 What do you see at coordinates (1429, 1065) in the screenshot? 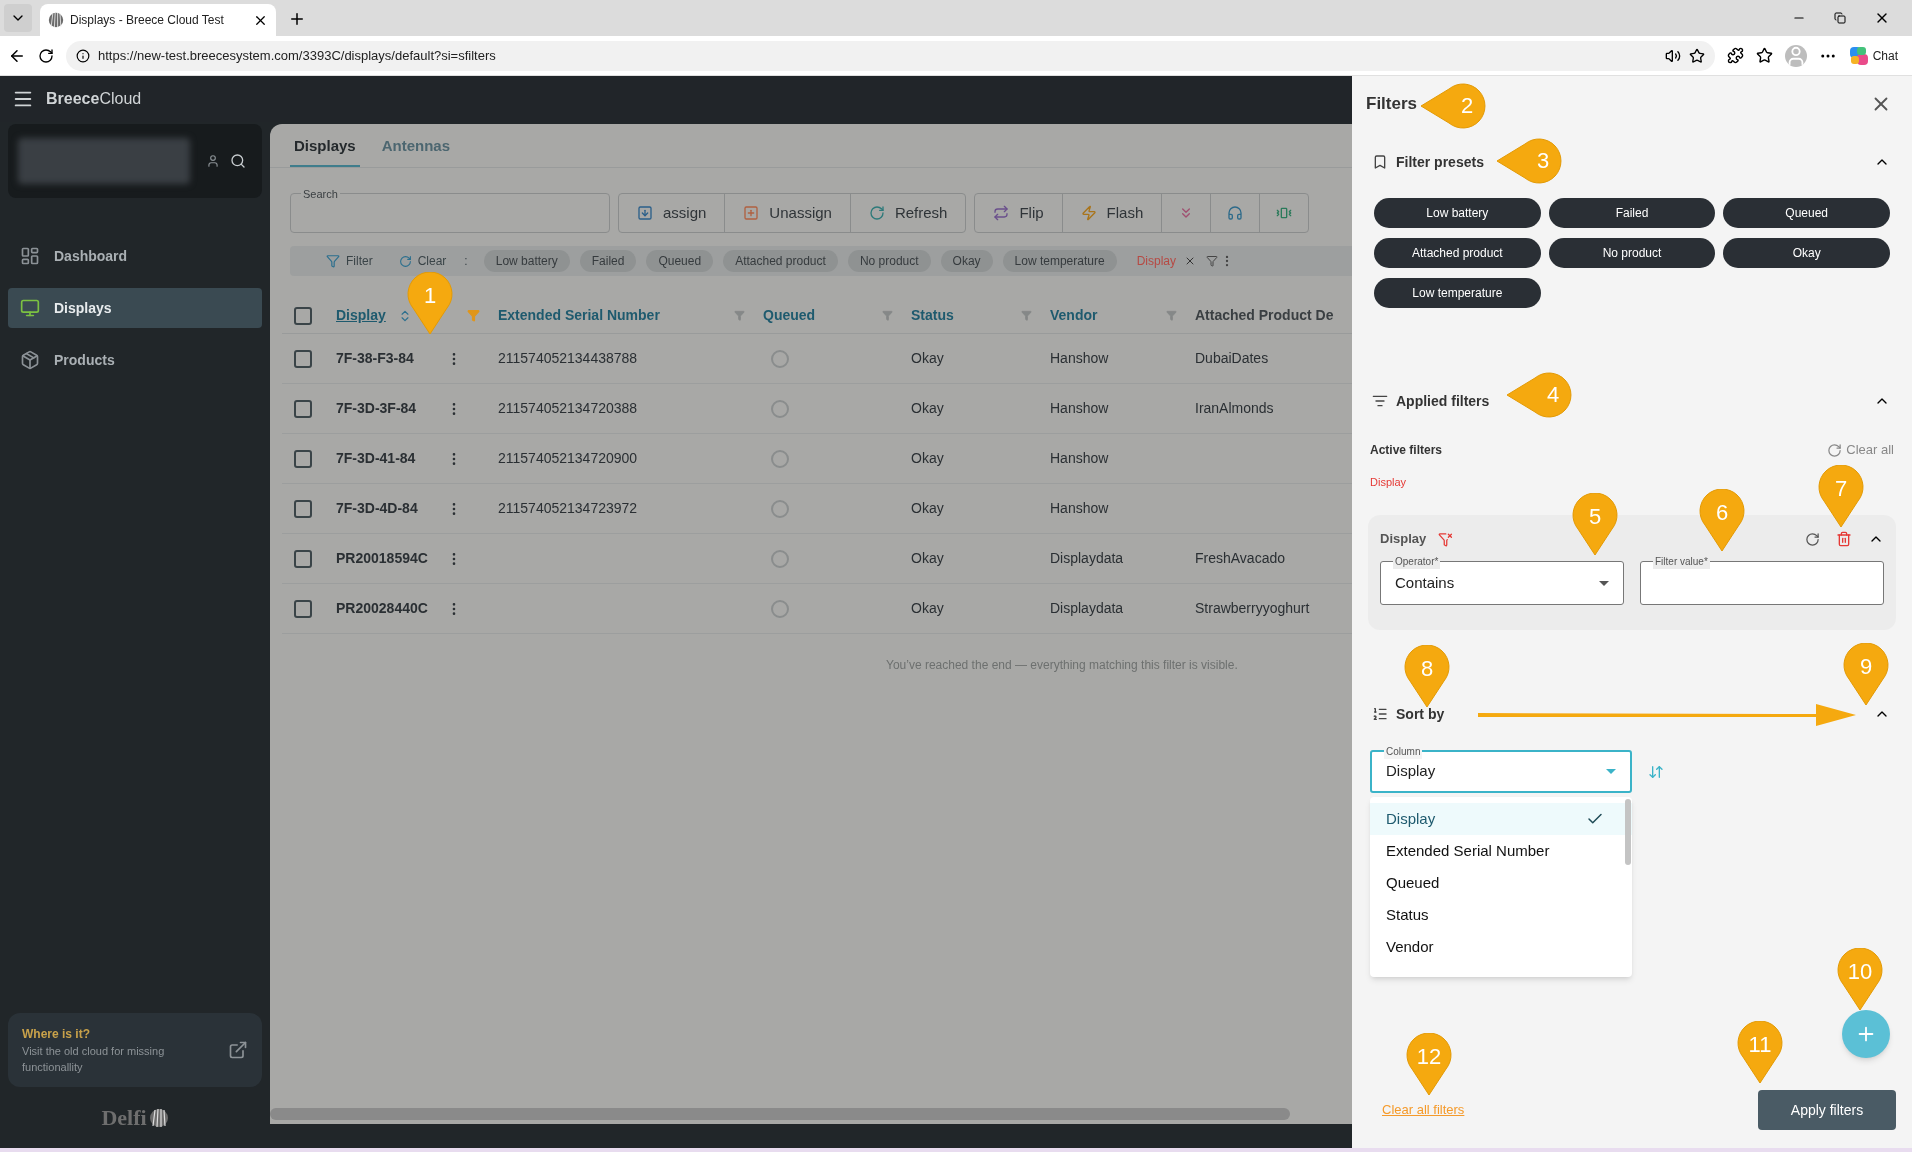
I see `callout-marker: 12` at bounding box center [1429, 1065].